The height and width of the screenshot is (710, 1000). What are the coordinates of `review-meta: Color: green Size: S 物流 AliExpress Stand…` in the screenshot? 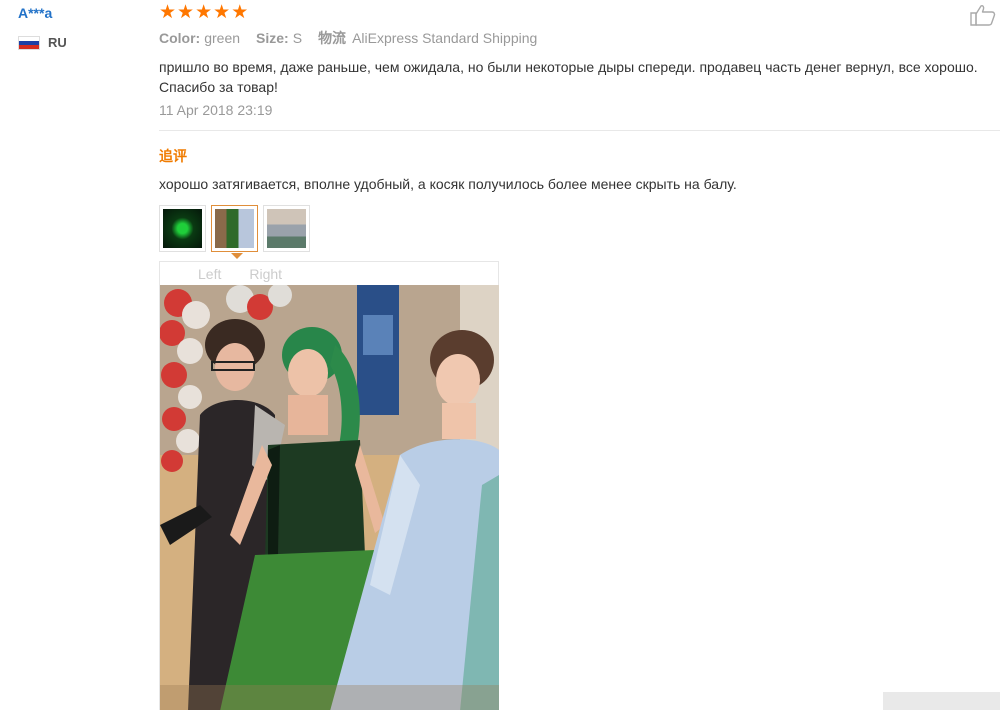 It's located at (348, 38).